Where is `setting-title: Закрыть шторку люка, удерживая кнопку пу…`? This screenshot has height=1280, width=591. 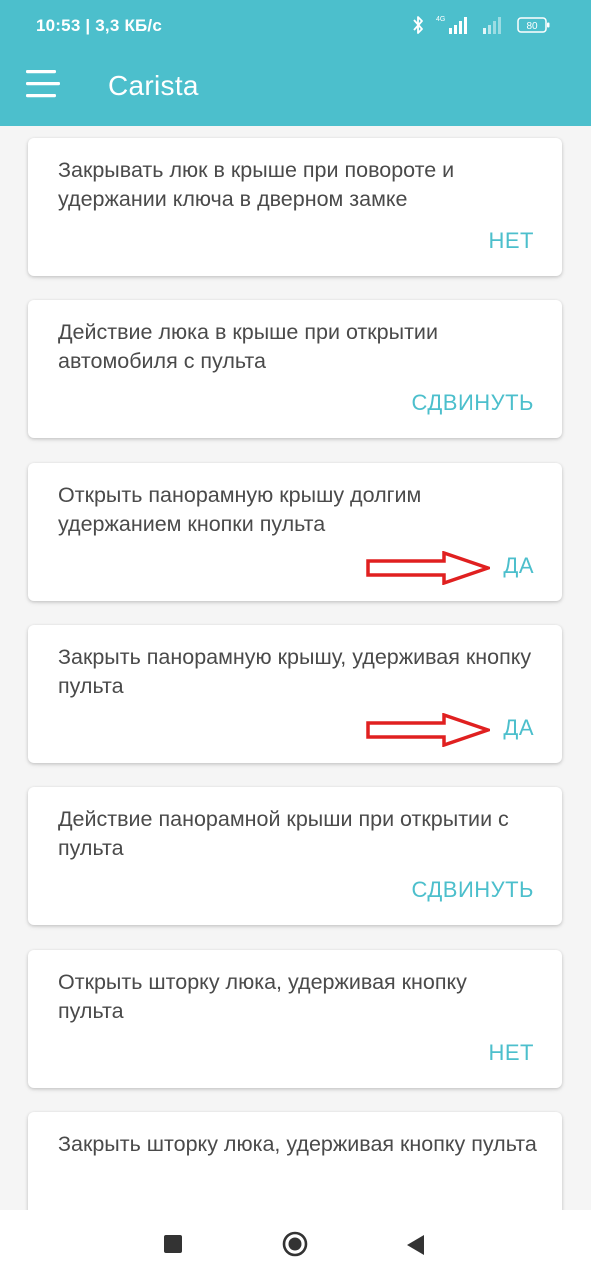
setting-title: Закрыть шторку люка, удерживая кнопку пу… is located at coordinates (297, 1144).